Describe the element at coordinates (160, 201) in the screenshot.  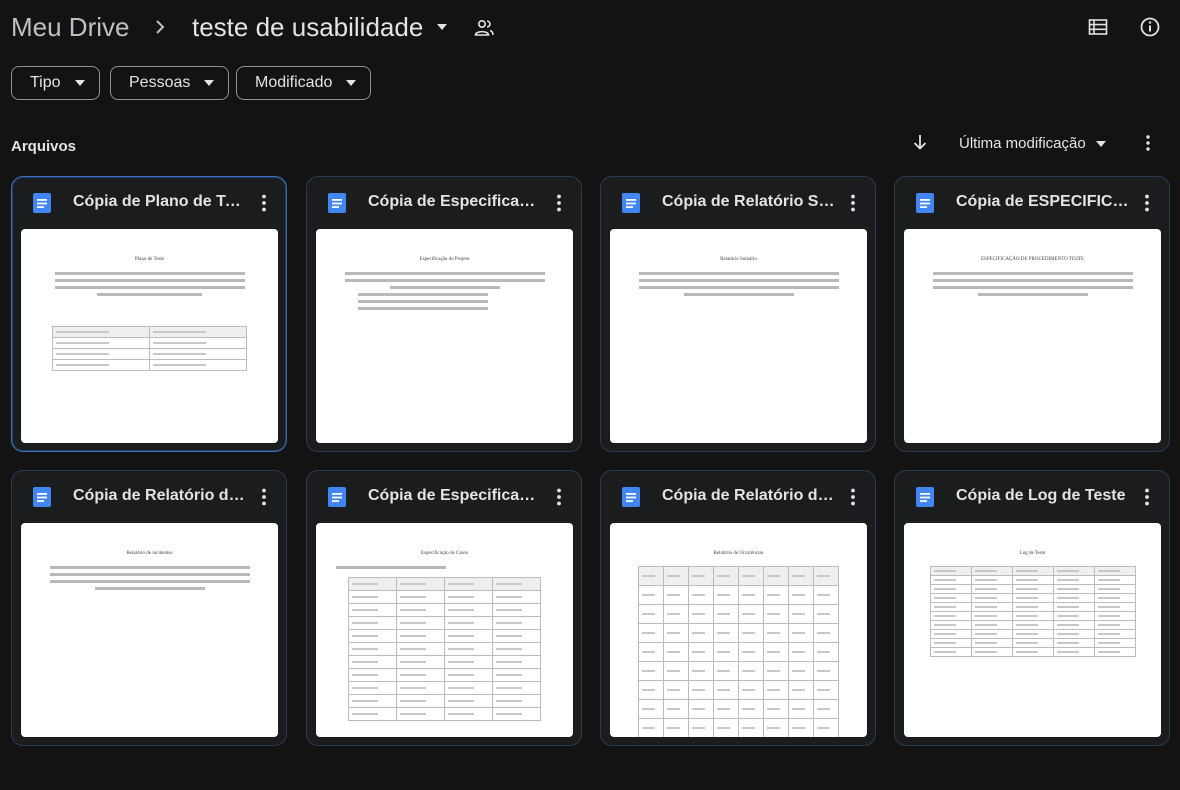
I see `file-title: Cópia de Plano de Teste` at that location.